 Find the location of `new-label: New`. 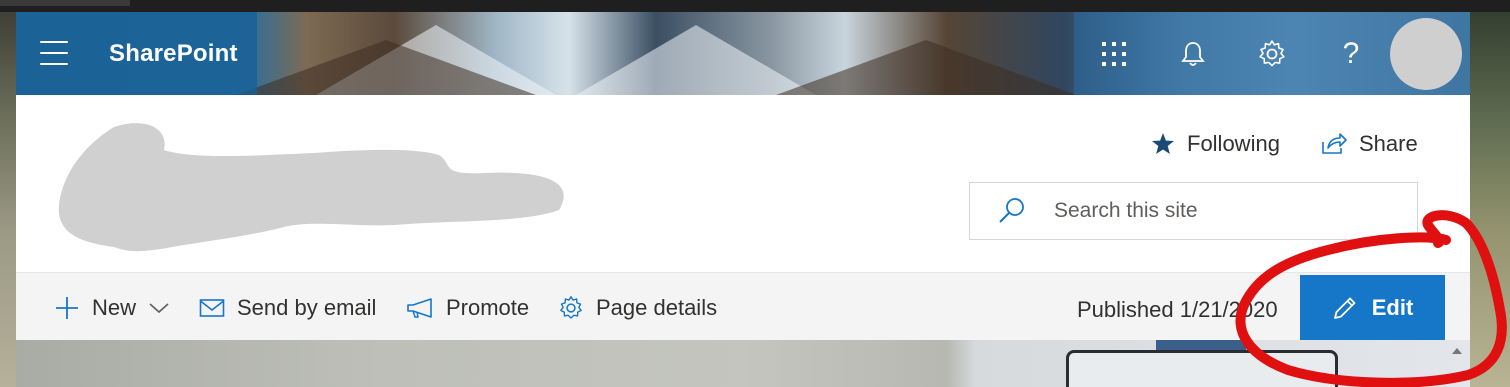

new-label: New is located at coordinates (114, 307).